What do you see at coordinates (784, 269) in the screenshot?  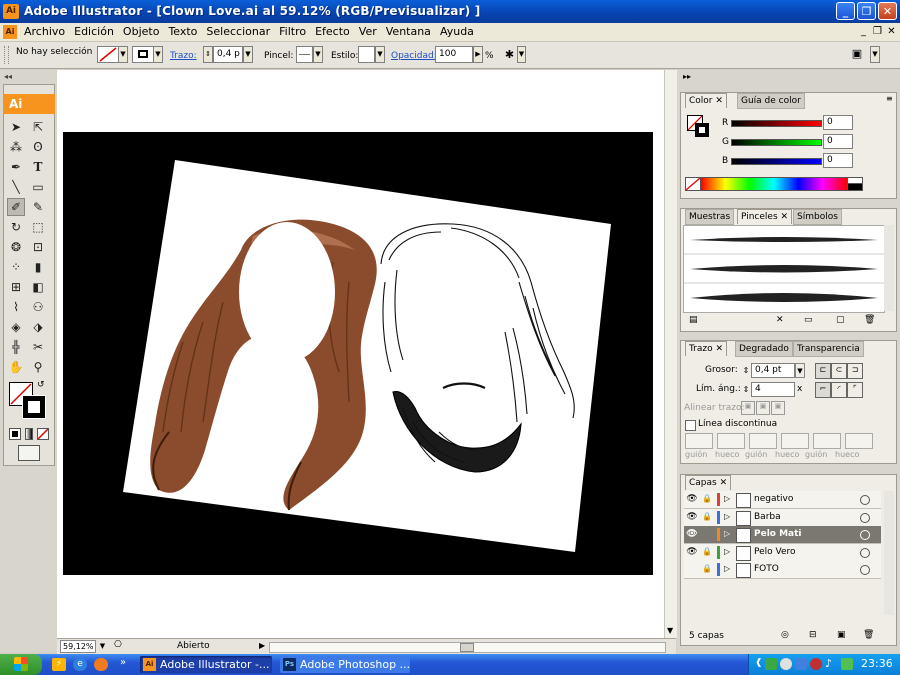 I see `brush-list` at bounding box center [784, 269].